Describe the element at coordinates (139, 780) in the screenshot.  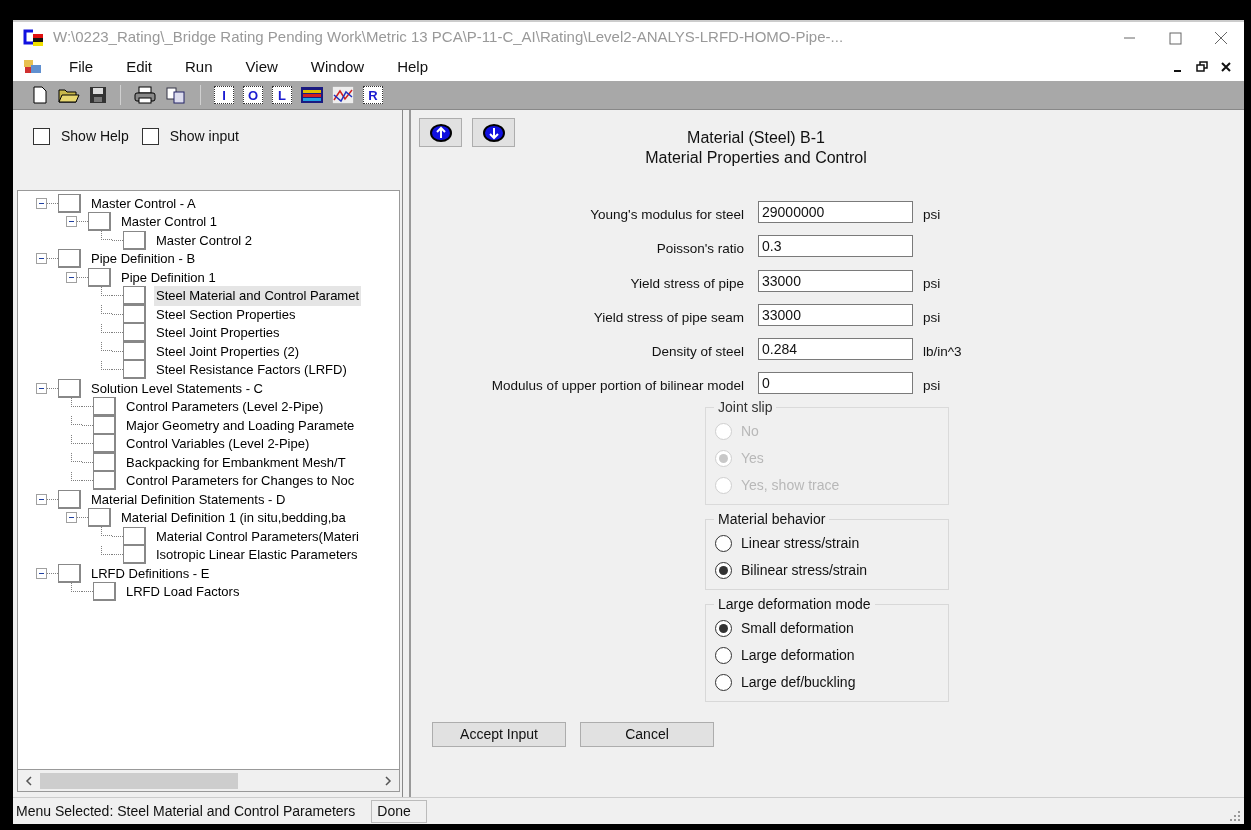
I see `scrollbar-thumb` at that location.